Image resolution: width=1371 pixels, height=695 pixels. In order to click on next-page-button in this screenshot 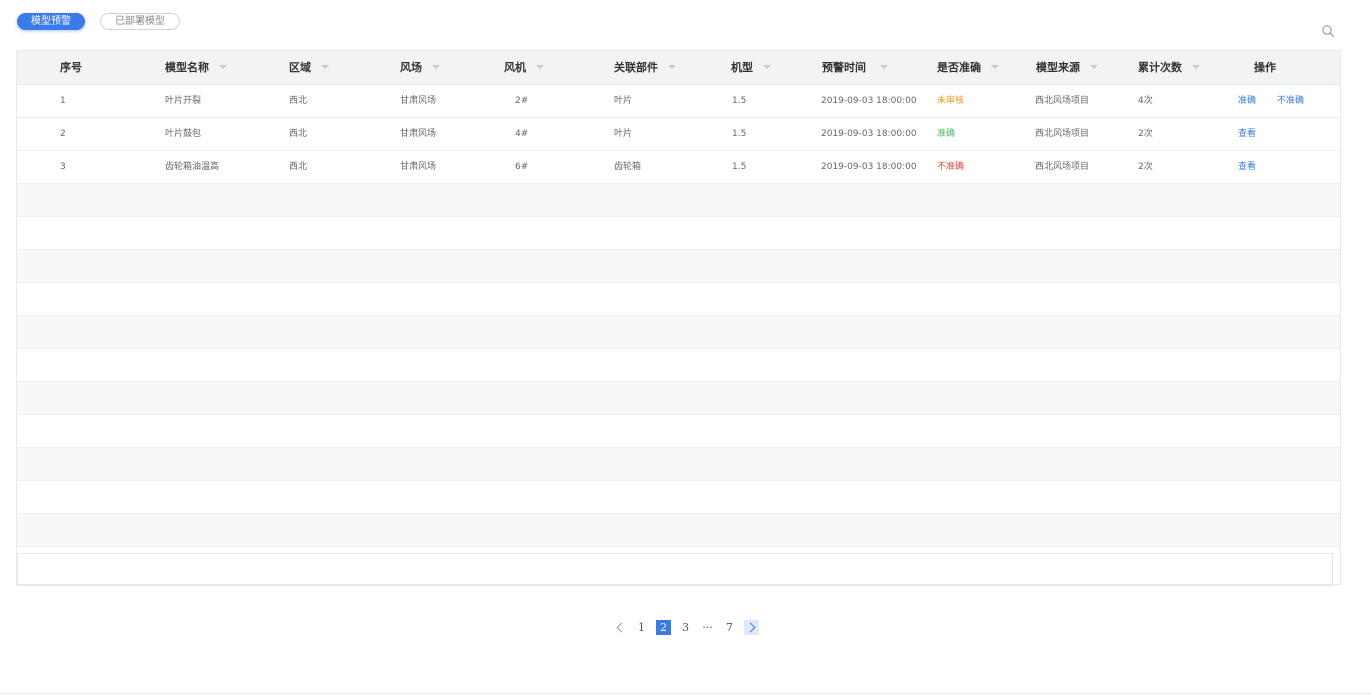, I will do `click(751, 627)`.